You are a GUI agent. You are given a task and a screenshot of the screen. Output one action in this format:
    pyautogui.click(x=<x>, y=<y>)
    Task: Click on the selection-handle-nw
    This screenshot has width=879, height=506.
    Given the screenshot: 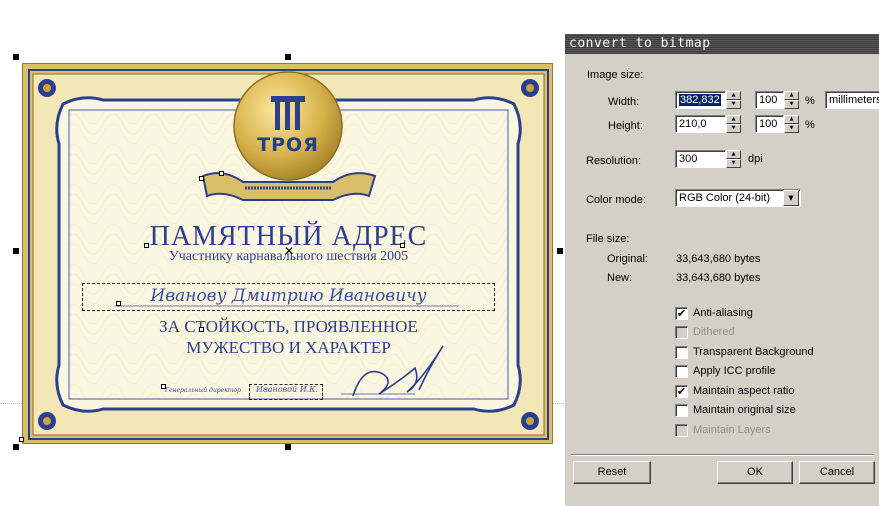 What is the action you would take?
    pyautogui.click(x=16, y=57)
    